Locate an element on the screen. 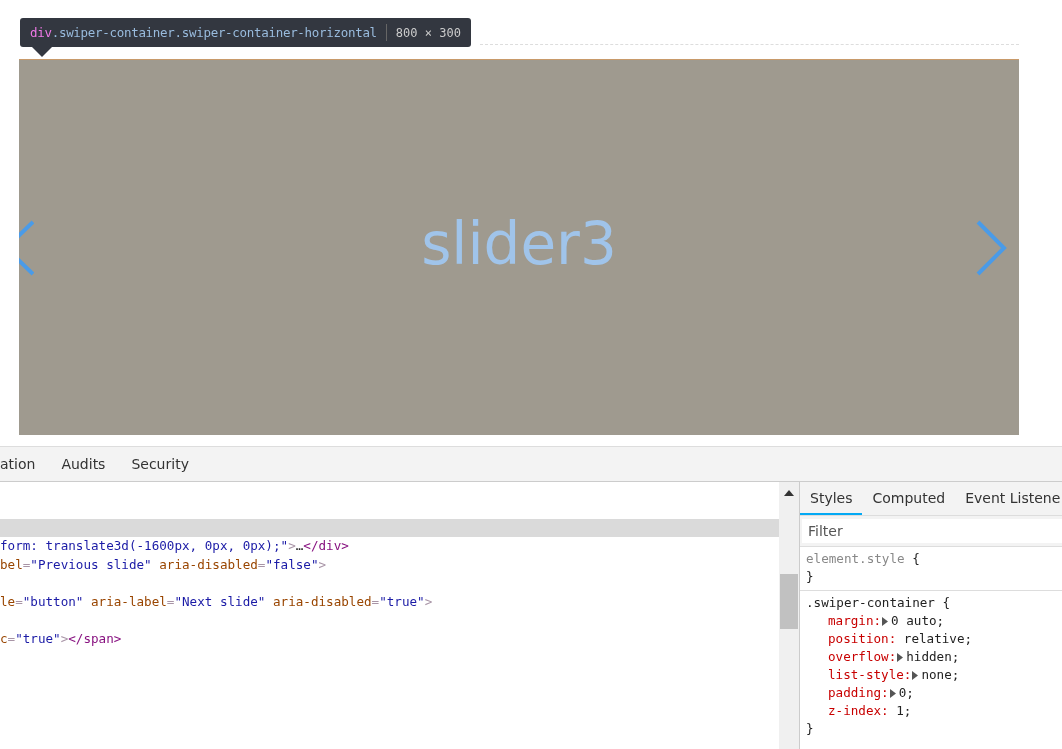 Image resolution: width=1062 pixels, height=749 pixels. devtools-tab: ation is located at coordinates (24, 464).